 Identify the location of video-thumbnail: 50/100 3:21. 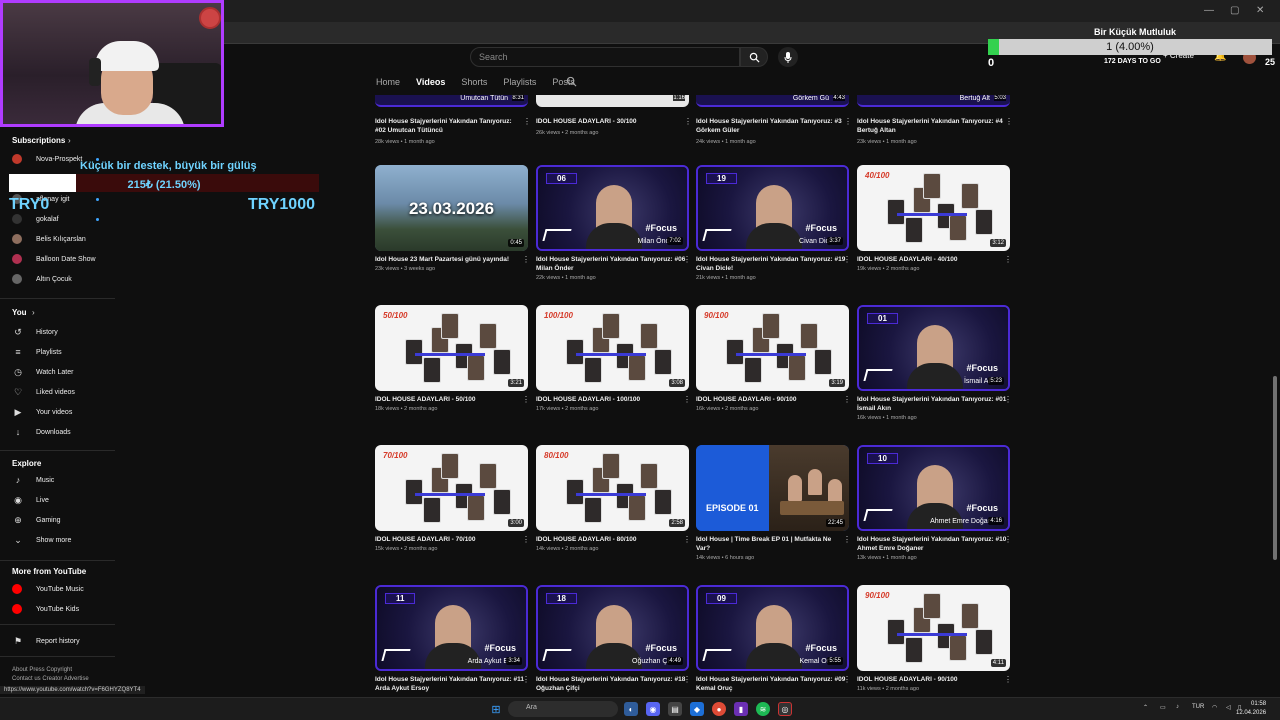
(451, 348).